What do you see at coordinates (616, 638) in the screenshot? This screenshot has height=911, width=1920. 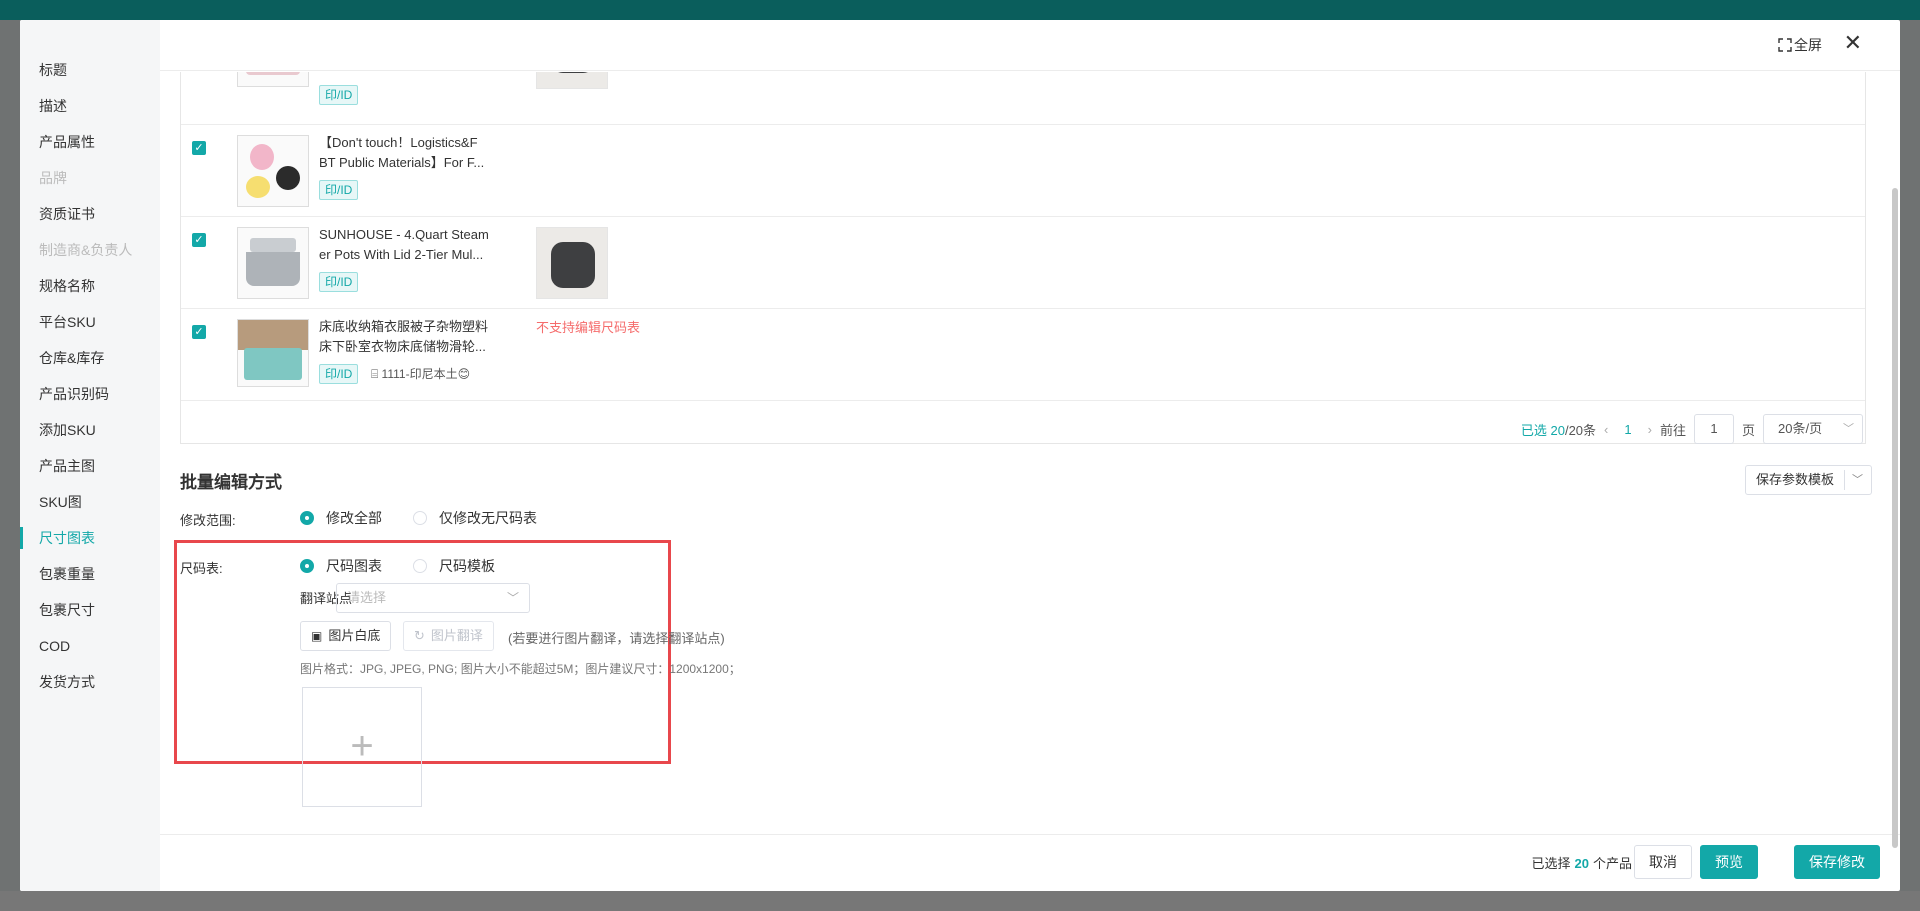 I see `translate-hint: (若要进行图片翻译，请选择翻译站点)` at bounding box center [616, 638].